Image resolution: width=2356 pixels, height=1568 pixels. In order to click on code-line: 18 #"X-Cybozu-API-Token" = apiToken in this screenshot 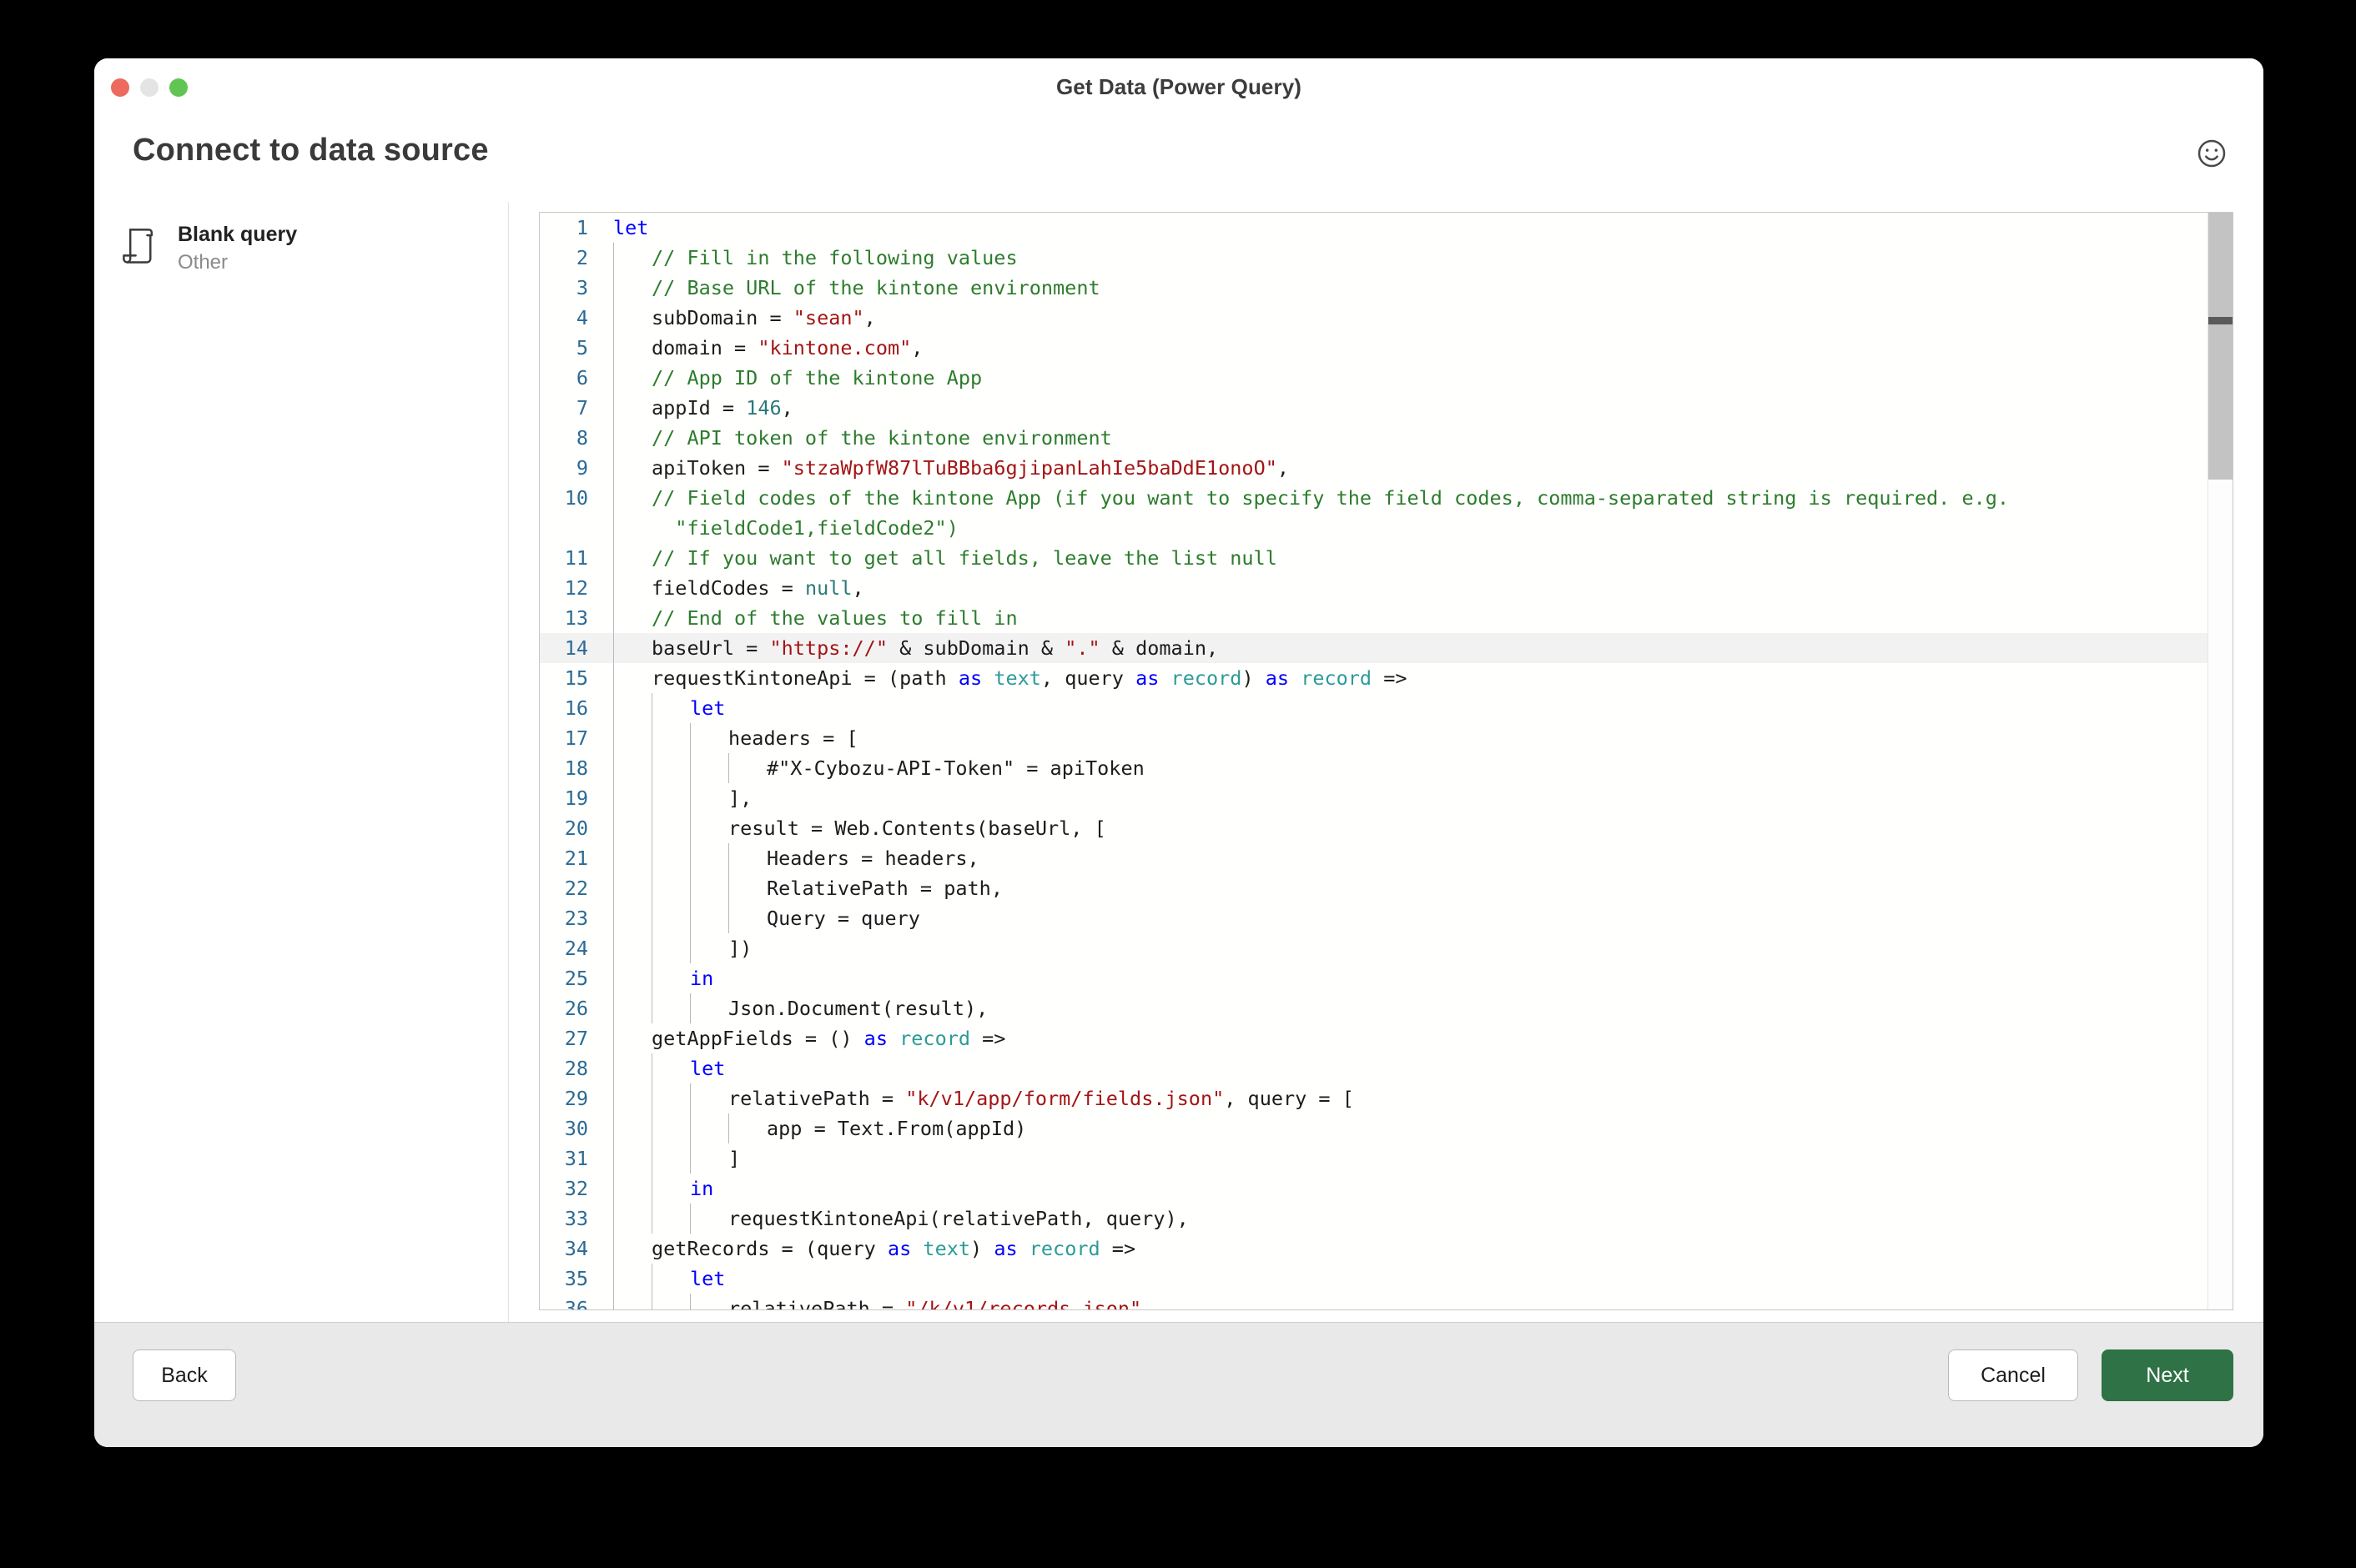, I will do `click(1386, 768)`.